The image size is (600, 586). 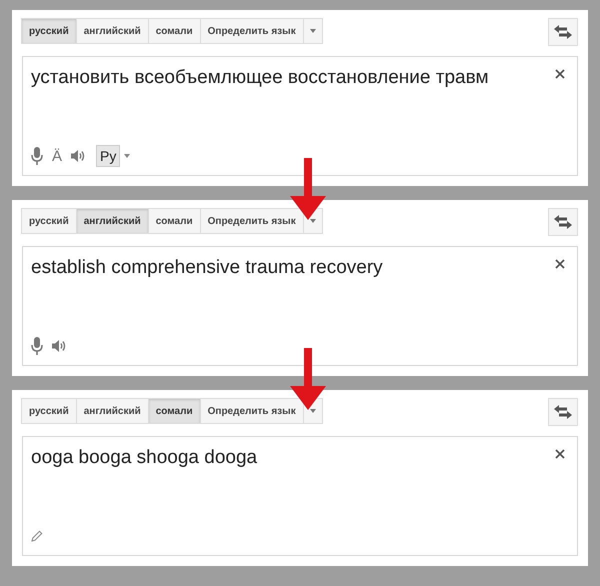 I want to click on source-text: establish comprehensive trauma recovery, so click(x=207, y=268).